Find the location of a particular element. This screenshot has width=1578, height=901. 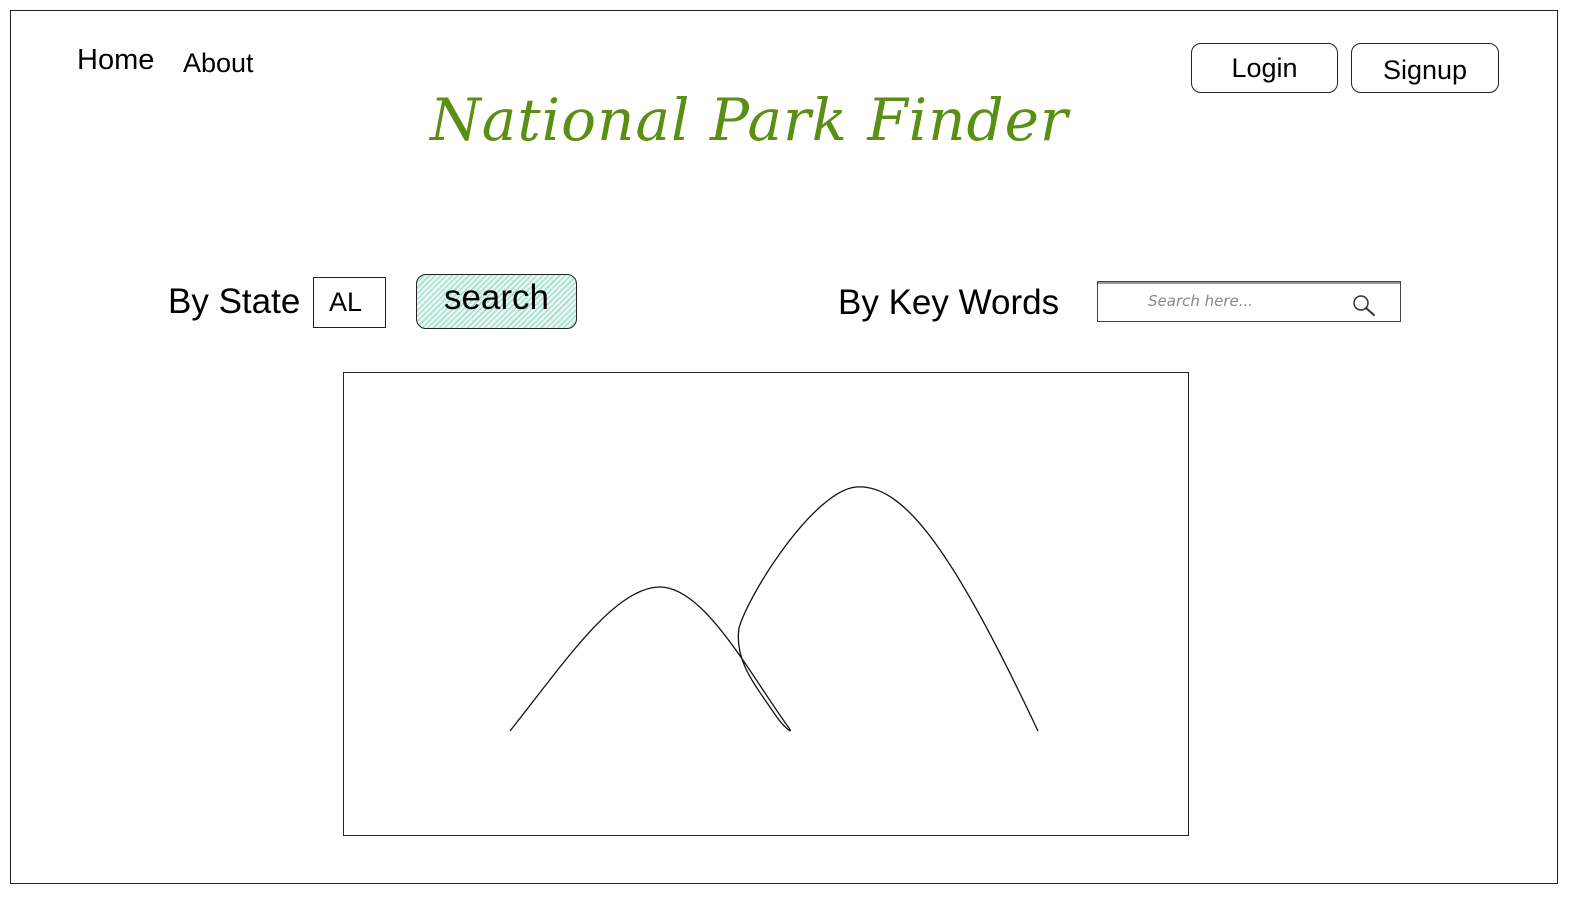

by-state-label: By State is located at coordinates (234, 301).